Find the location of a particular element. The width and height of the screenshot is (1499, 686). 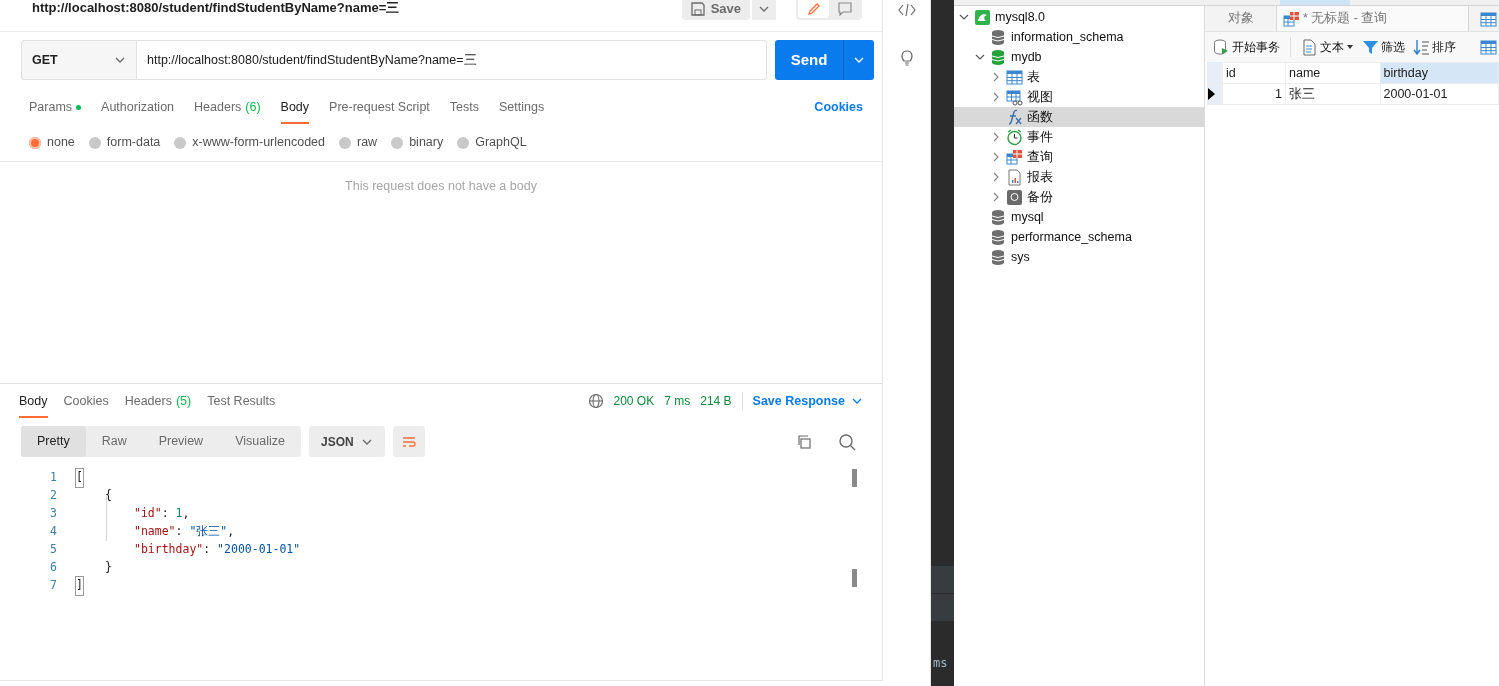

line-number: 4 is located at coordinates (53, 532).